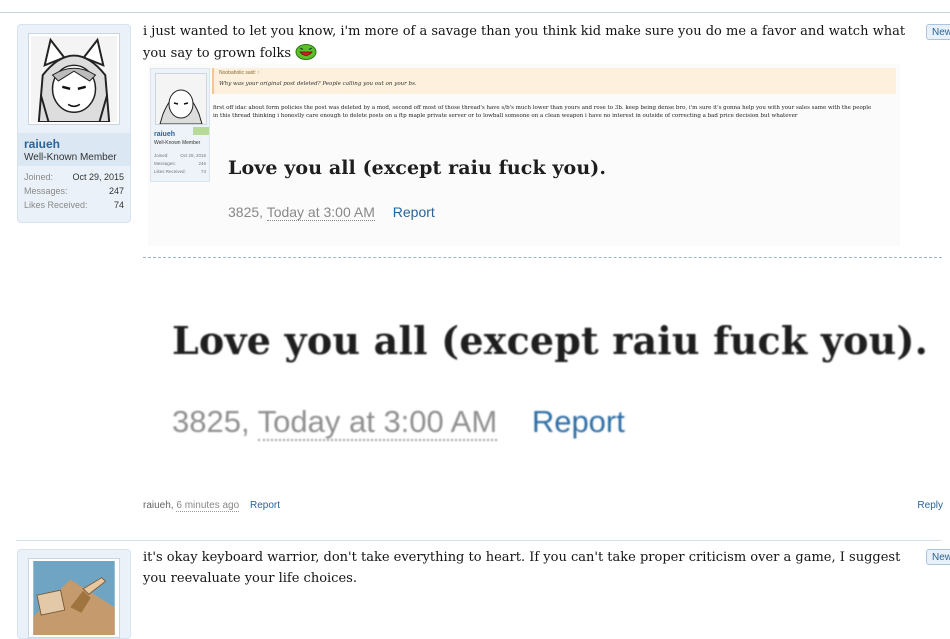 The width and height of the screenshot is (950, 639). I want to click on stat-value: Oct 29, 2015, so click(98, 177).